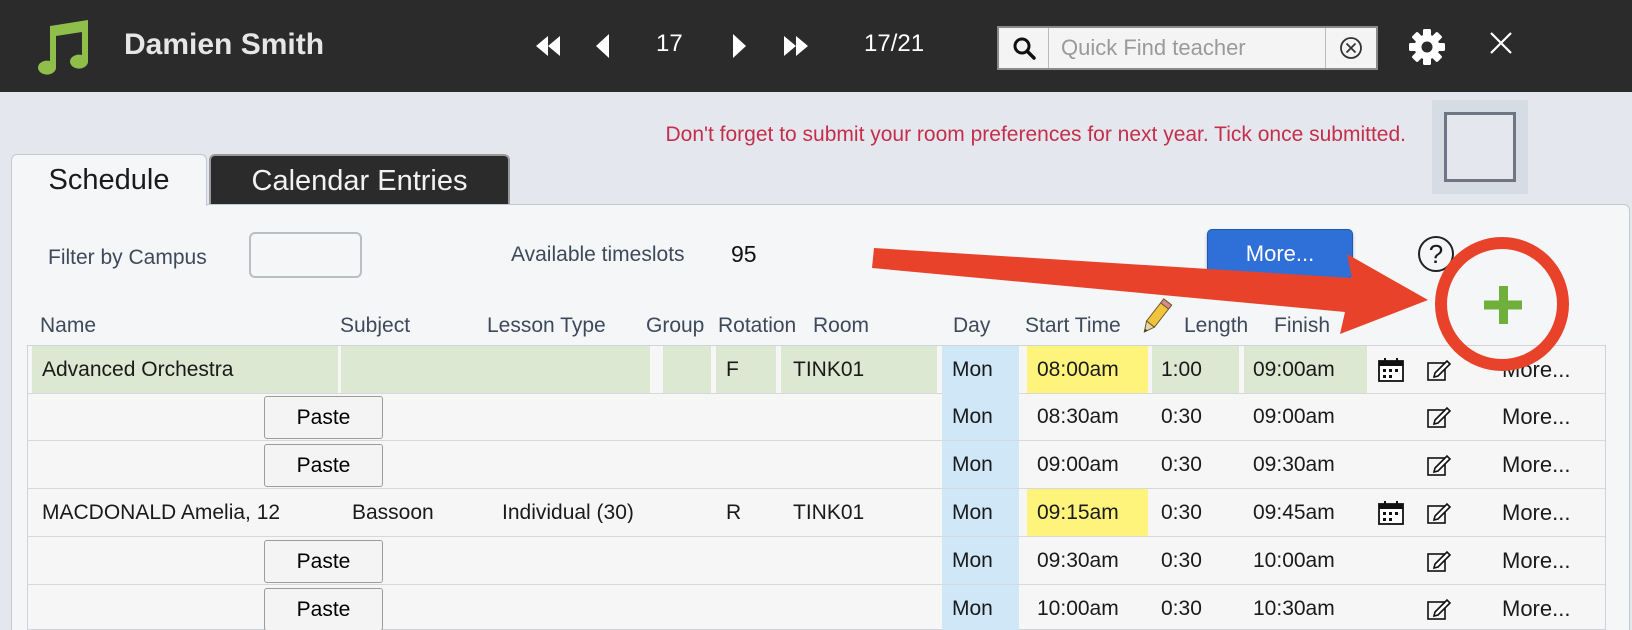  Describe the element at coordinates (1305, 369) in the screenshot. I see `cell-finish: 09:00am` at that location.